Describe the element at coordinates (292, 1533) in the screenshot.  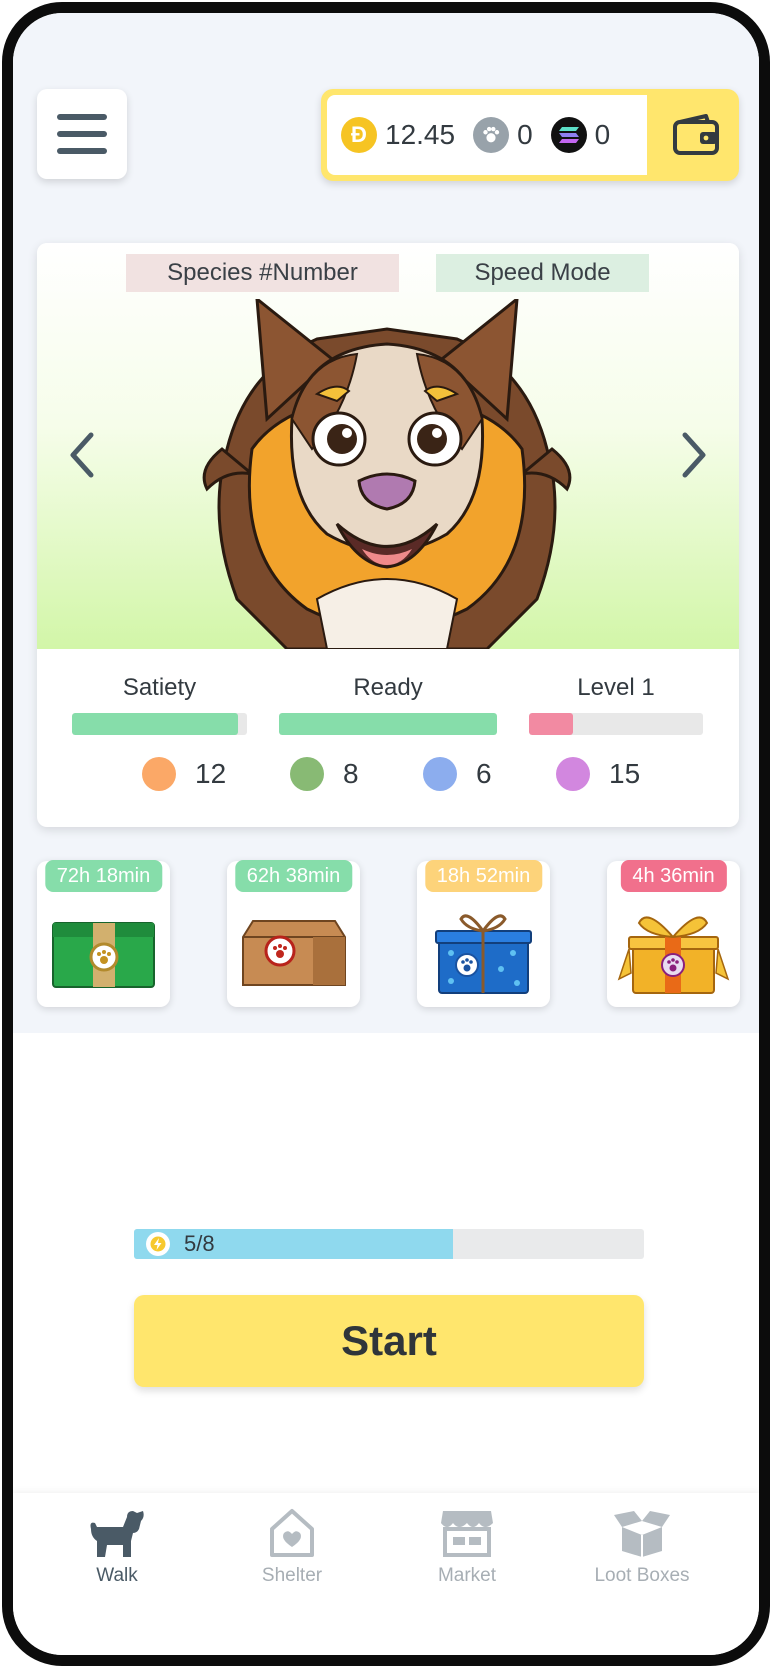
I see `house-heart-icon` at that location.